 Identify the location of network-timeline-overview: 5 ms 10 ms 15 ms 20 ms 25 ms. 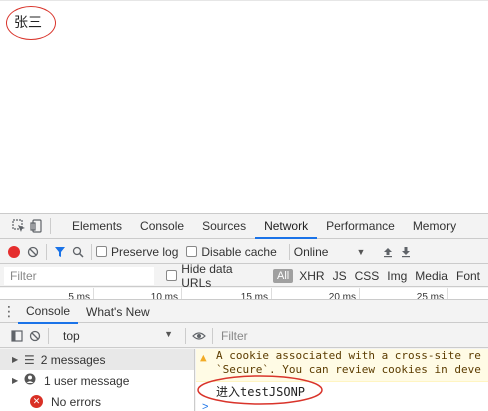
(244, 294).